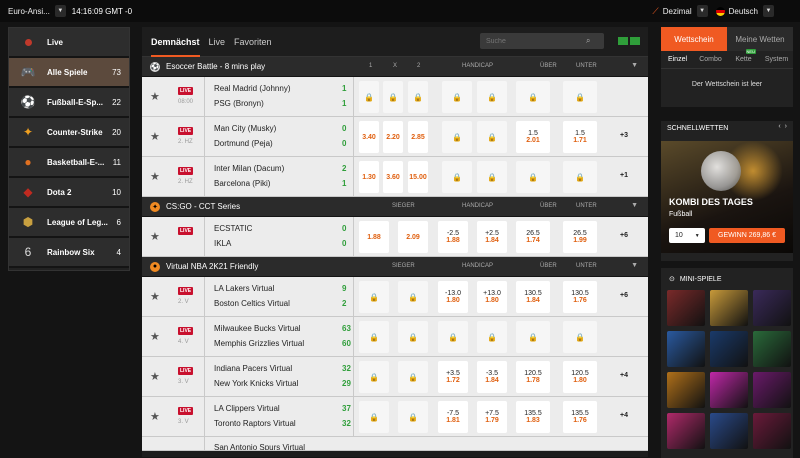  What do you see at coordinates (69, 223) in the screenshot?
I see `sidebar-item-league-of-leg-: ⬢ League of Leg... 6` at bounding box center [69, 223].